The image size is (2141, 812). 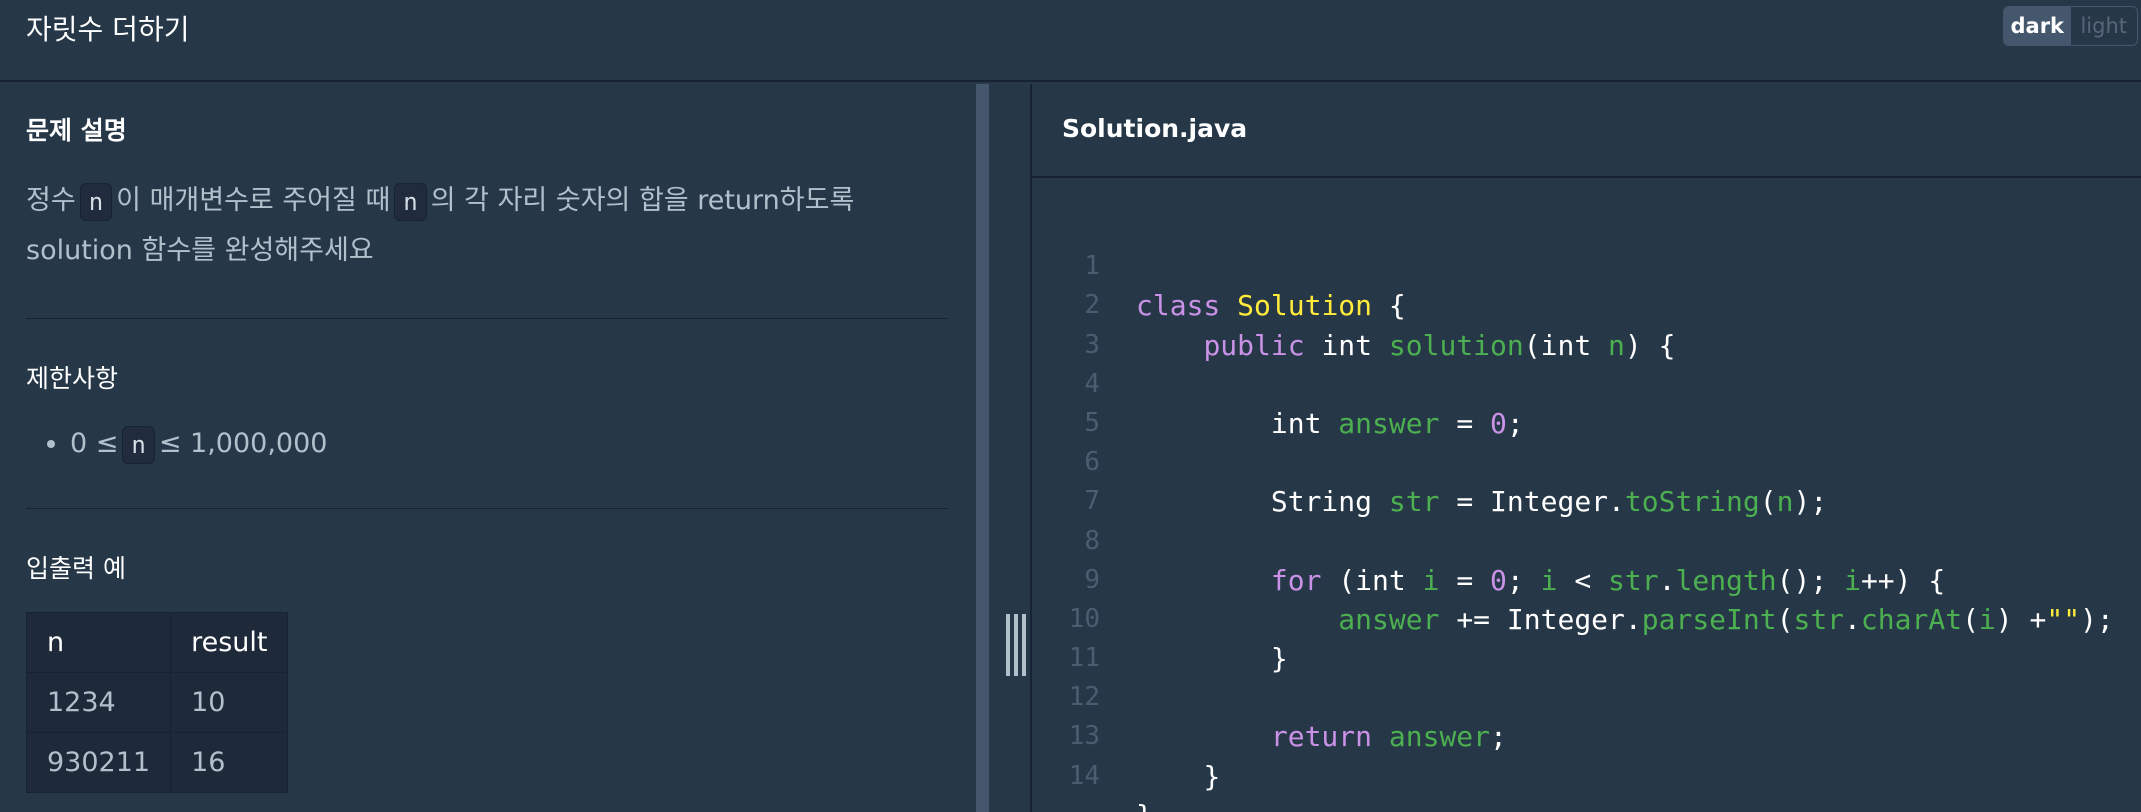 What do you see at coordinates (98, 702) in the screenshot?
I see `table-cell: 1234` at bounding box center [98, 702].